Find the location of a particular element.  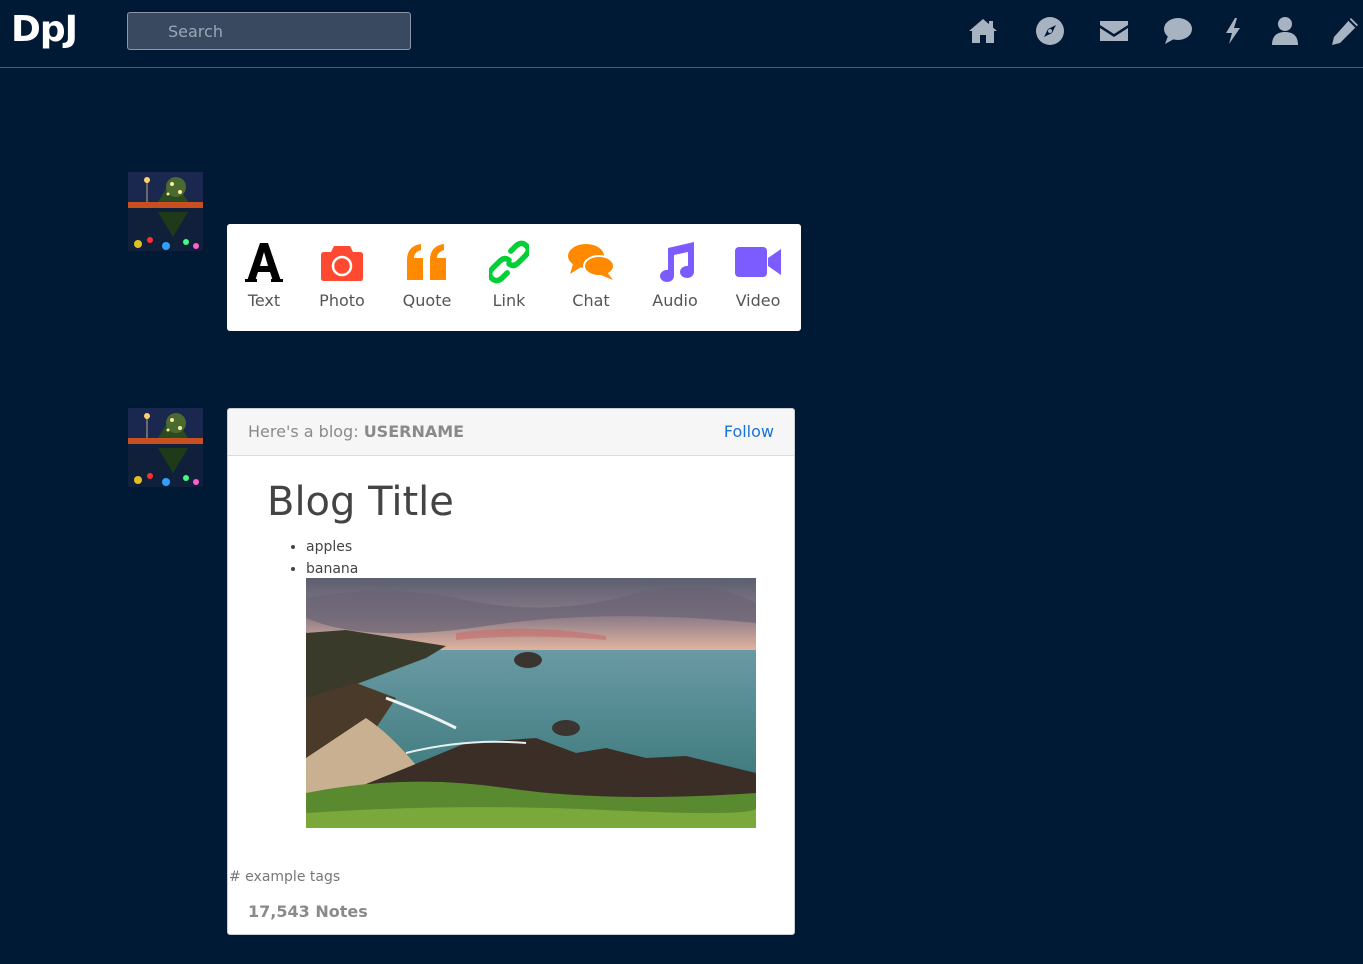

lightning-icon is located at coordinates (1233, 31).